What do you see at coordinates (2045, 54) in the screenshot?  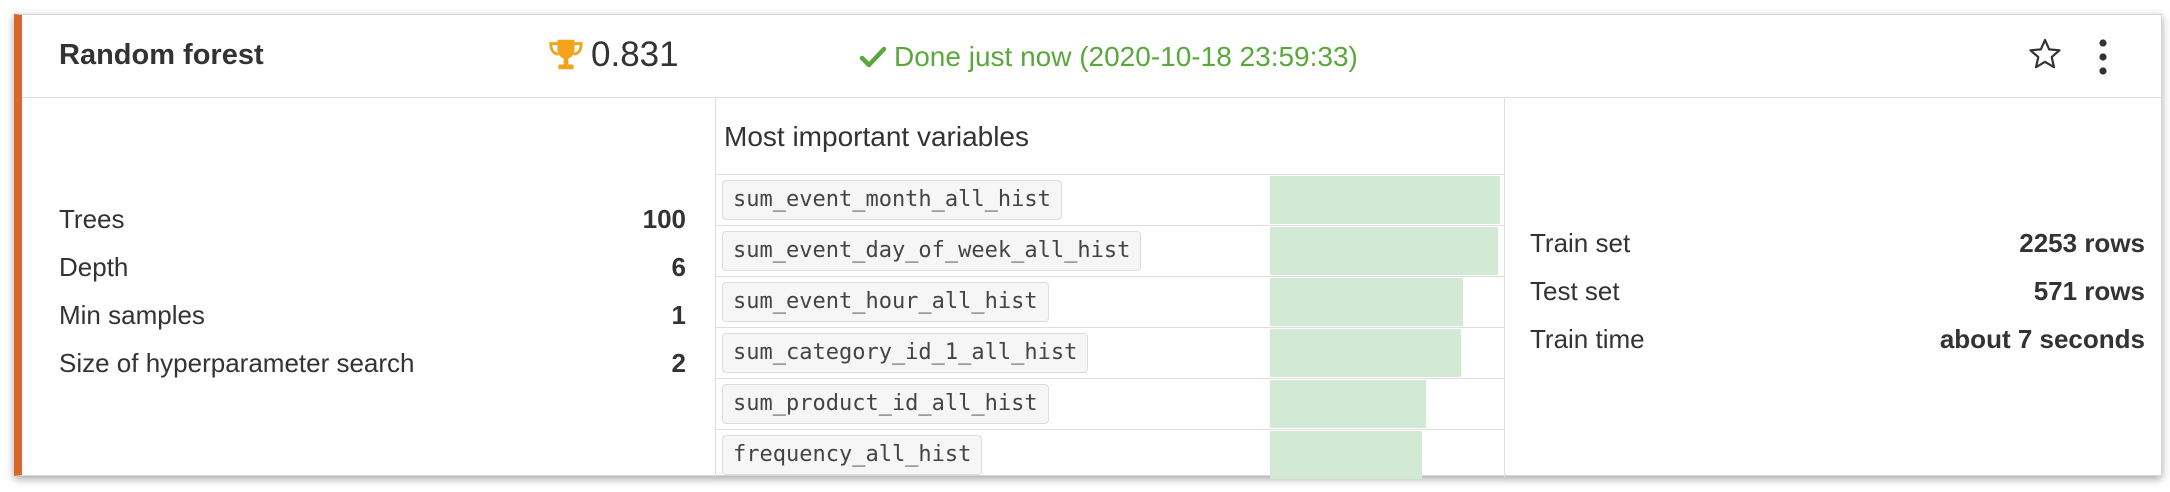 I see `star-icon` at bounding box center [2045, 54].